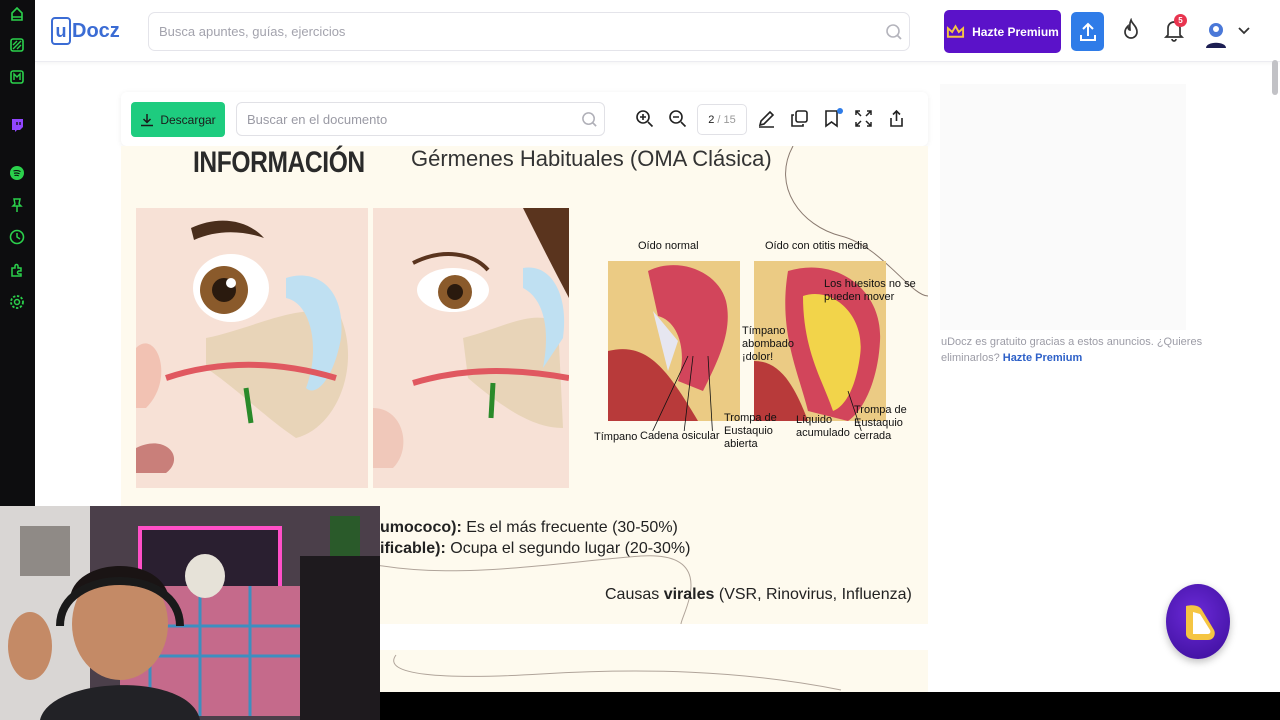  I want to click on ad-placeholder, so click(1063, 207).